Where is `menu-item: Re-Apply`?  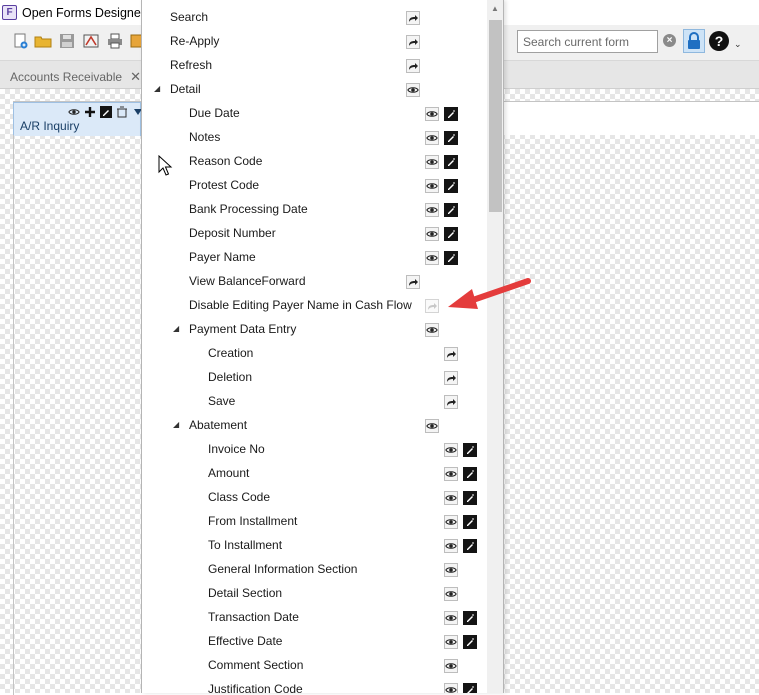
menu-item: Re-Apply is located at coordinates (314, 42).